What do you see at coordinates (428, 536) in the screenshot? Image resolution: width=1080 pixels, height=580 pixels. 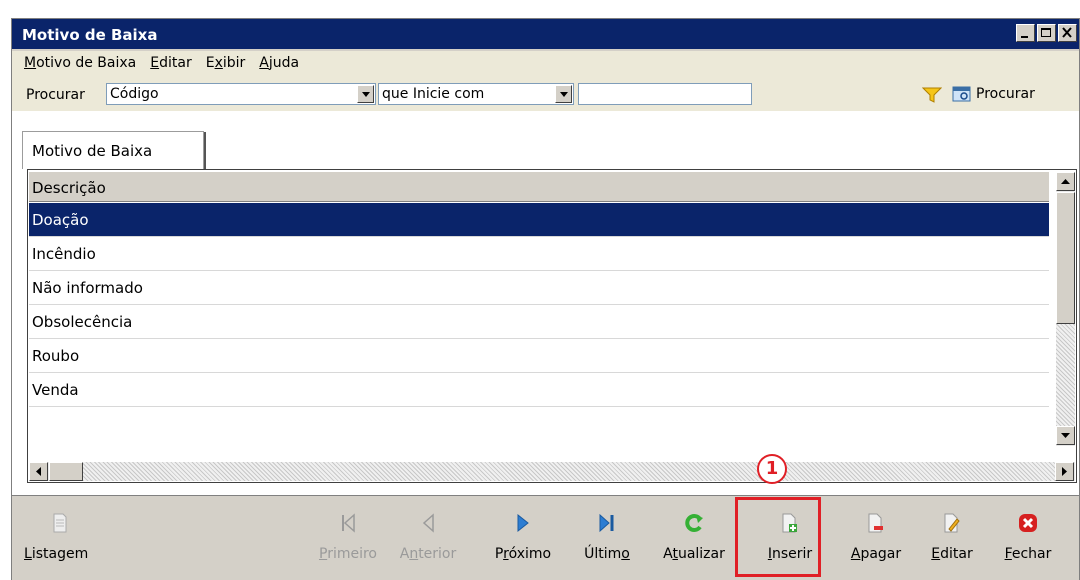 I see `anterior-button: Anterior` at bounding box center [428, 536].